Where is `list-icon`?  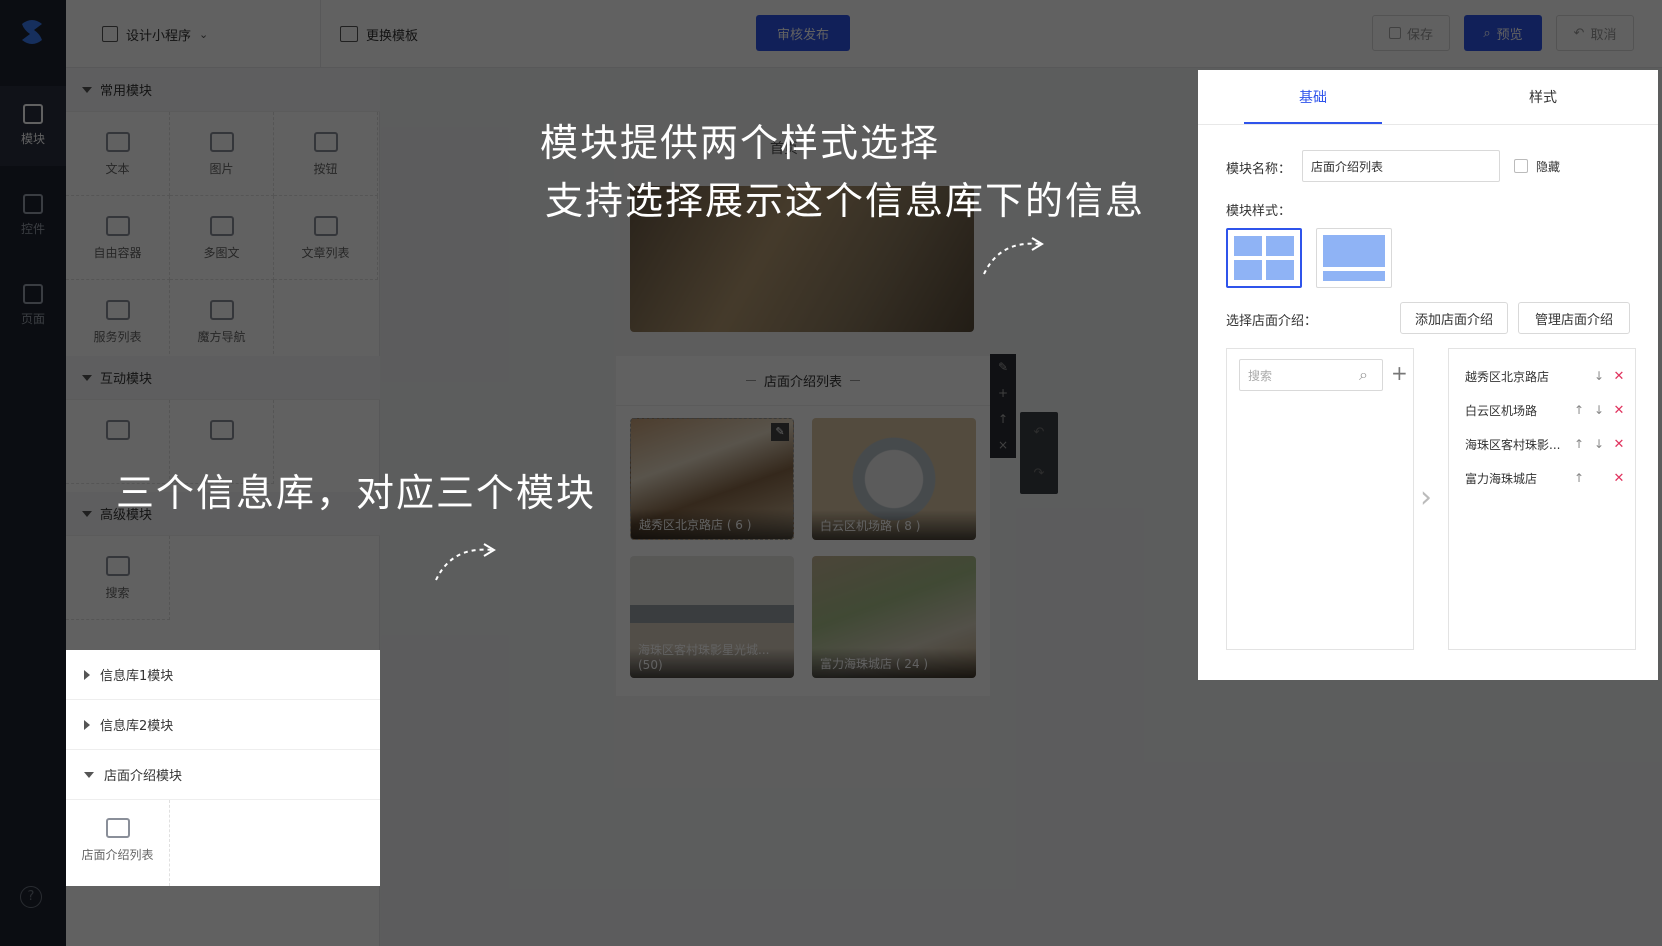 list-icon is located at coordinates (325, 226).